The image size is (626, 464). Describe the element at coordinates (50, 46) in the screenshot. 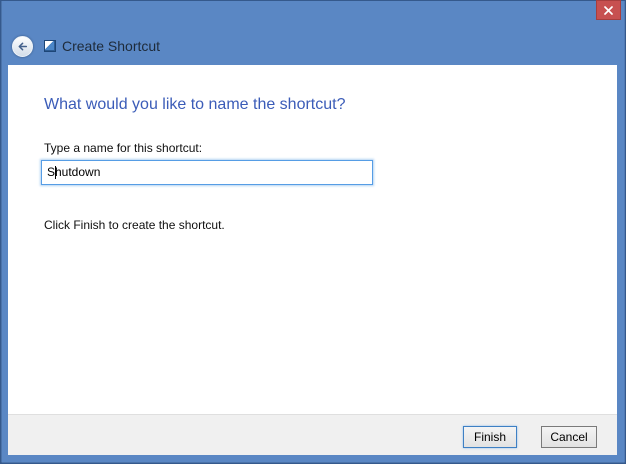

I see `shortcut-icon` at that location.